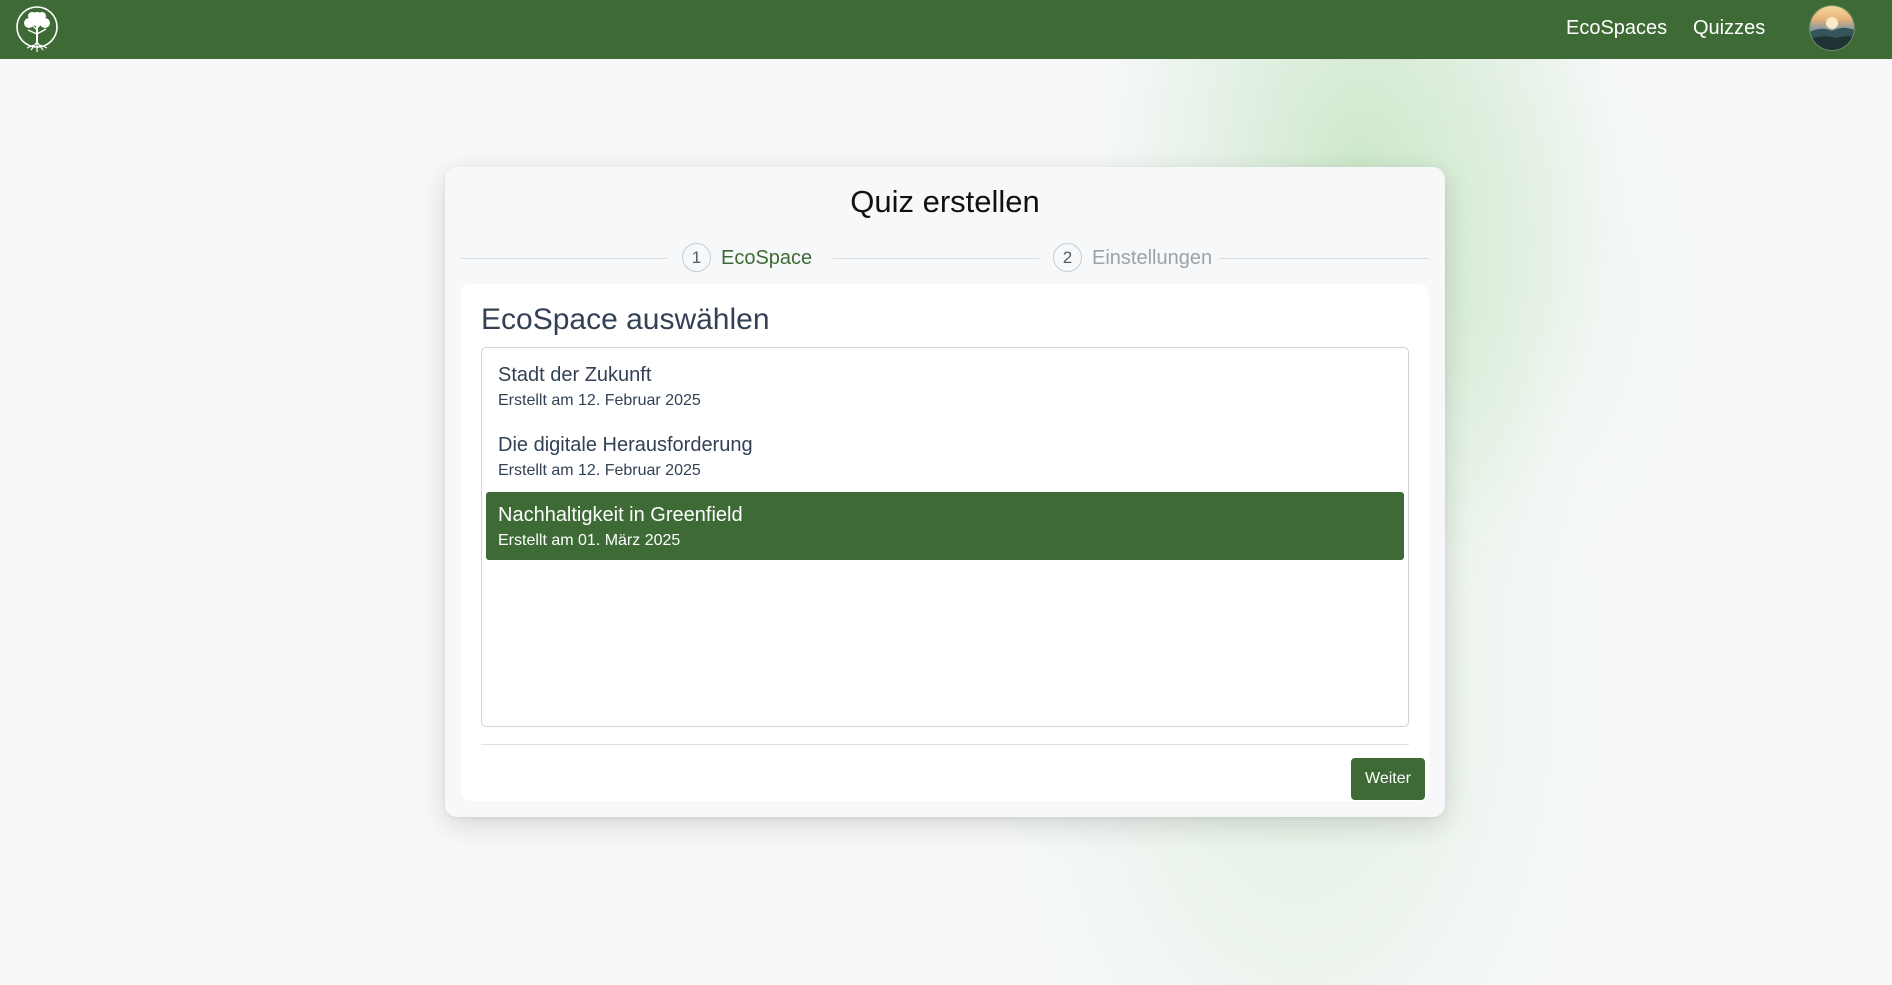 The image size is (1892, 985). I want to click on section-title: EcoSpace auswählen, so click(625, 319).